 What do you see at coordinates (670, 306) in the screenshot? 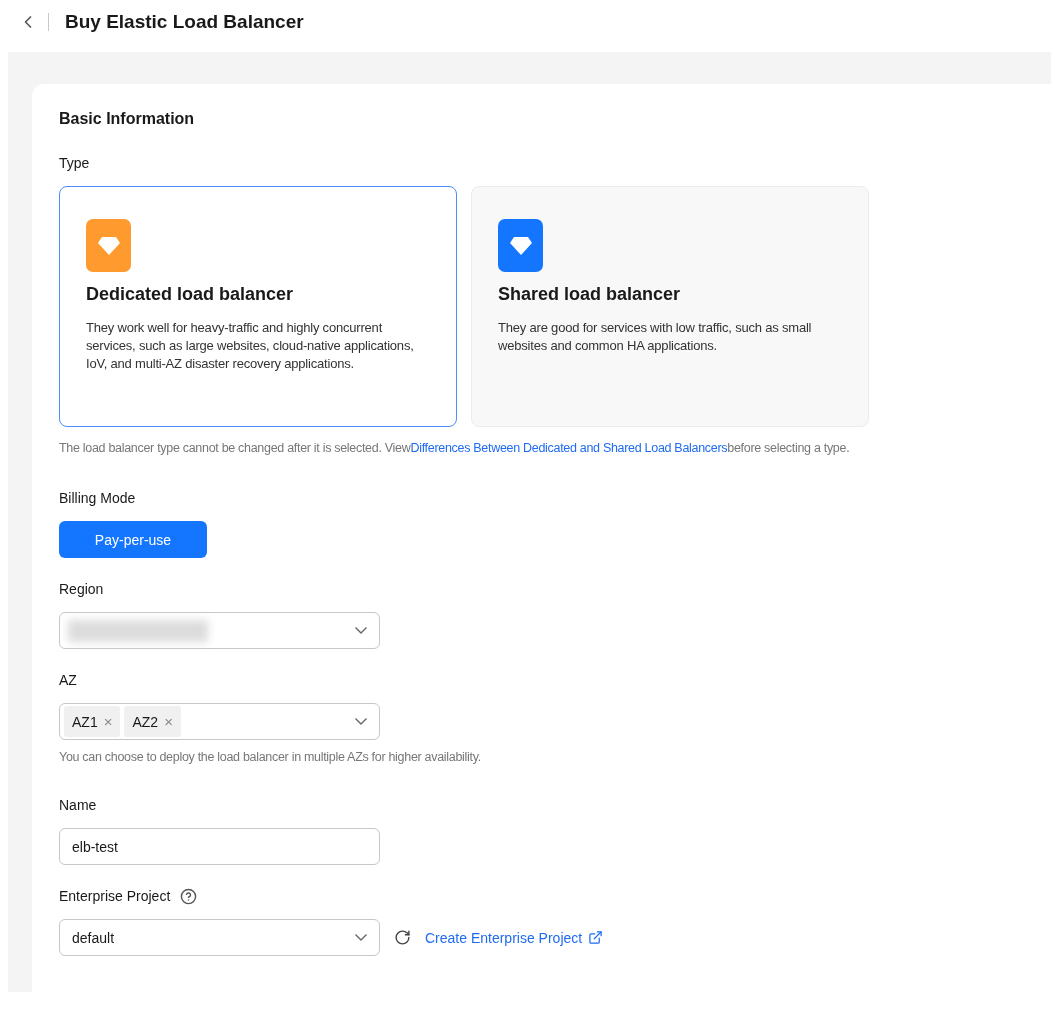
I see `type-option-card: Shared load balancer They are good for services with low traffic, such as small websites and common HA applications.` at bounding box center [670, 306].